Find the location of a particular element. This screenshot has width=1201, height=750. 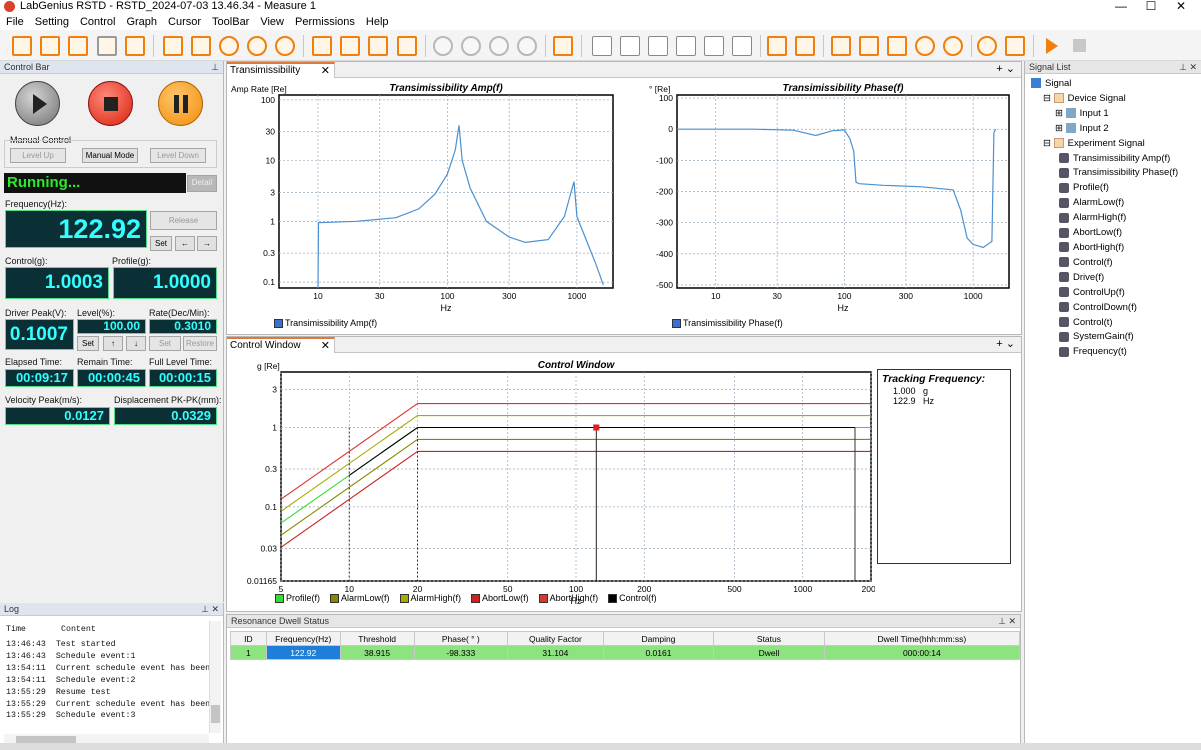

level-up-button: Level Up is located at coordinates (38, 155).